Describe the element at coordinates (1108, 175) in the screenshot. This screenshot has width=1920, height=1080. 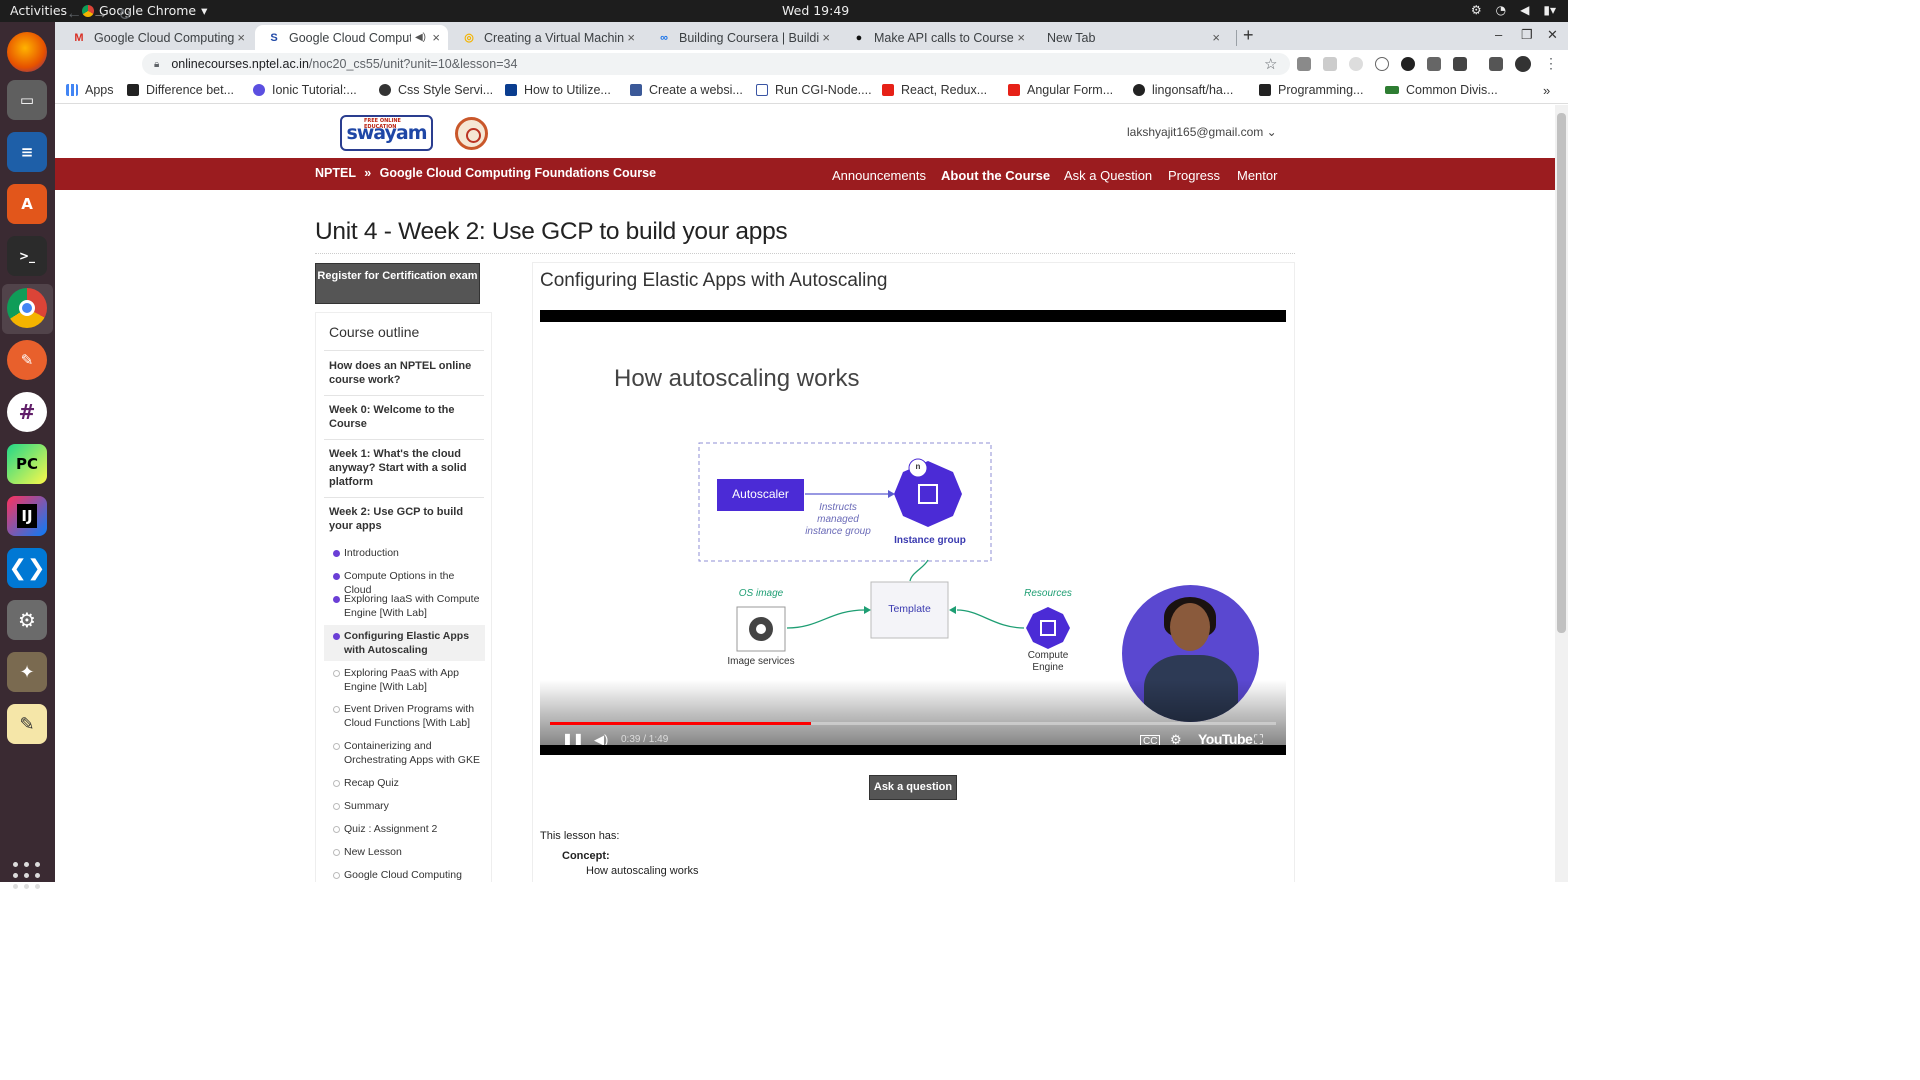
I see `nav-ask-question: Ask a Question` at that location.